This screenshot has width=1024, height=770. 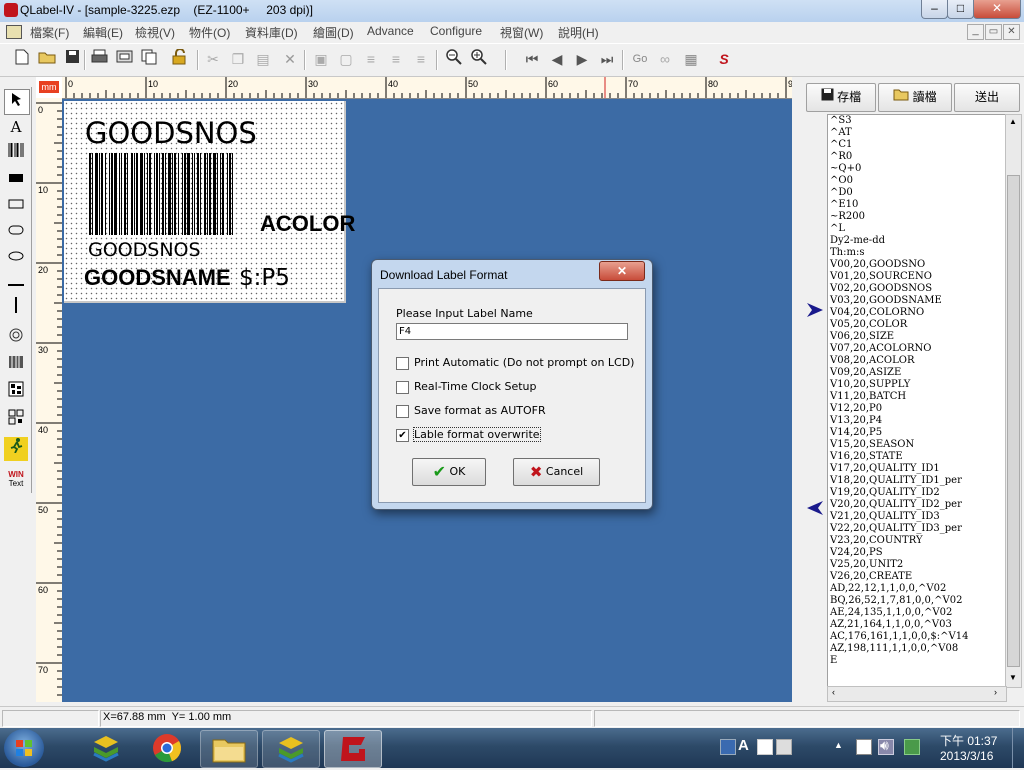 What do you see at coordinates (479, 59) in the screenshot?
I see `zoom-in-icon` at bounding box center [479, 59].